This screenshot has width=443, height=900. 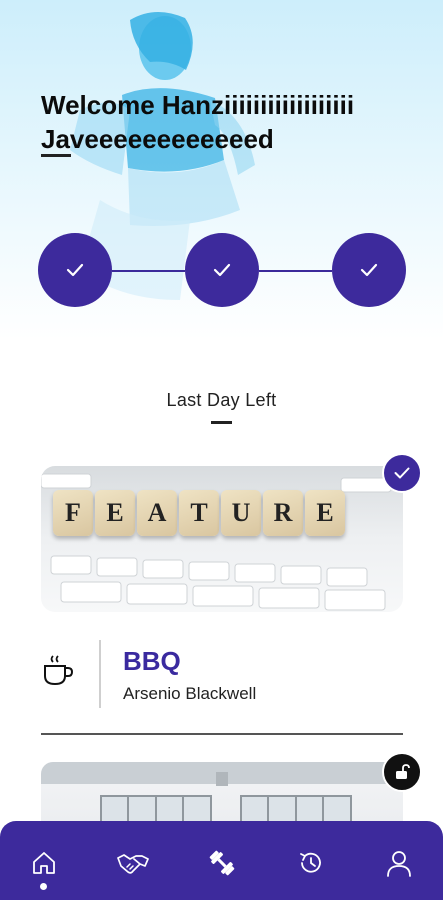 I want to click on progress-steps, so click(x=222, y=271).